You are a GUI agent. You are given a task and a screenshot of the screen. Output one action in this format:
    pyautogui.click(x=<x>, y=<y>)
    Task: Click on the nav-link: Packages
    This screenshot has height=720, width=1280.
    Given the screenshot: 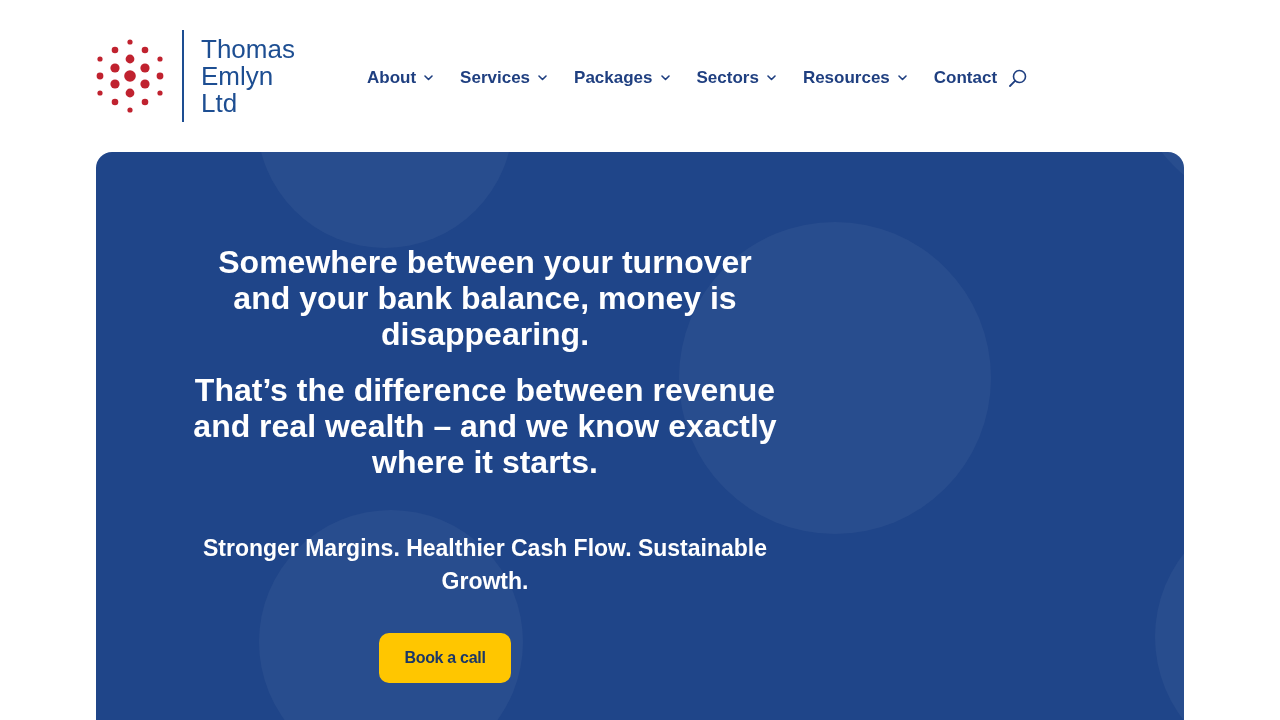 What is the action you would take?
    pyautogui.click(x=622, y=78)
    